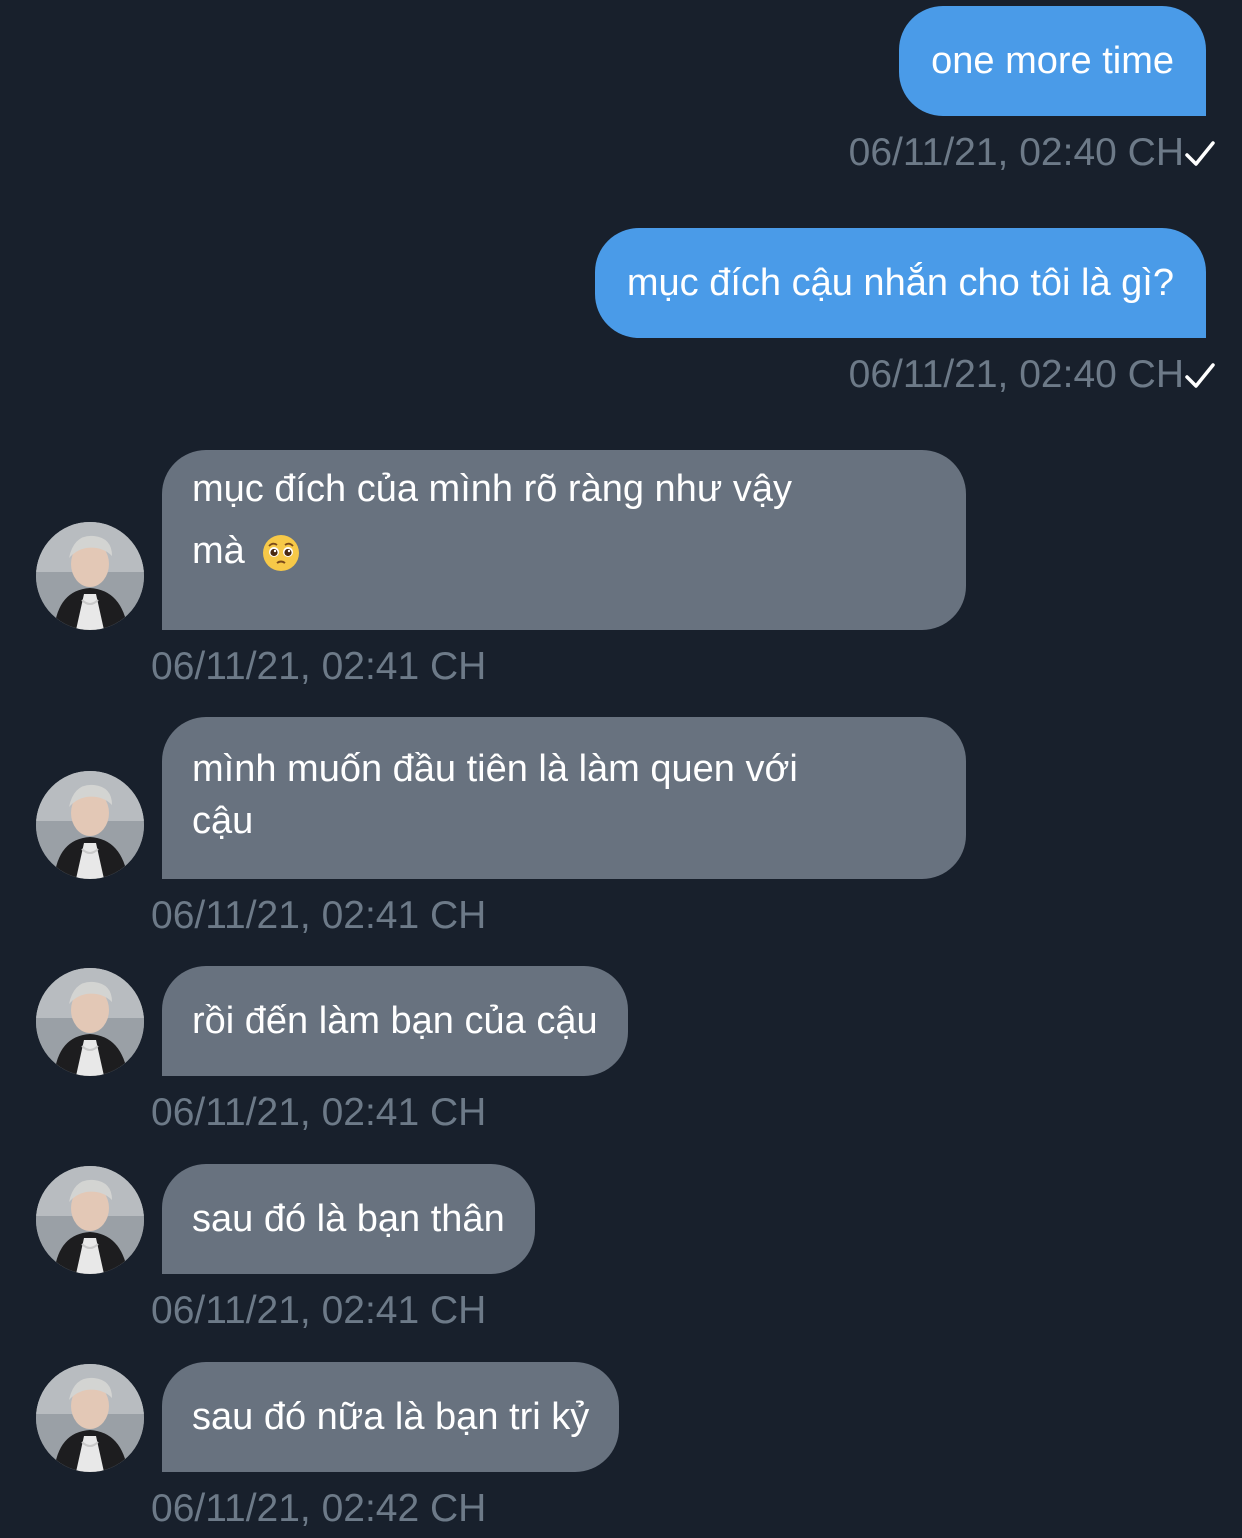 The width and height of the screenshot is (1242, 1538). I want to click on received-message-bubble: sau đó nữa là bạn tri kỷ, so click(391, 1417).